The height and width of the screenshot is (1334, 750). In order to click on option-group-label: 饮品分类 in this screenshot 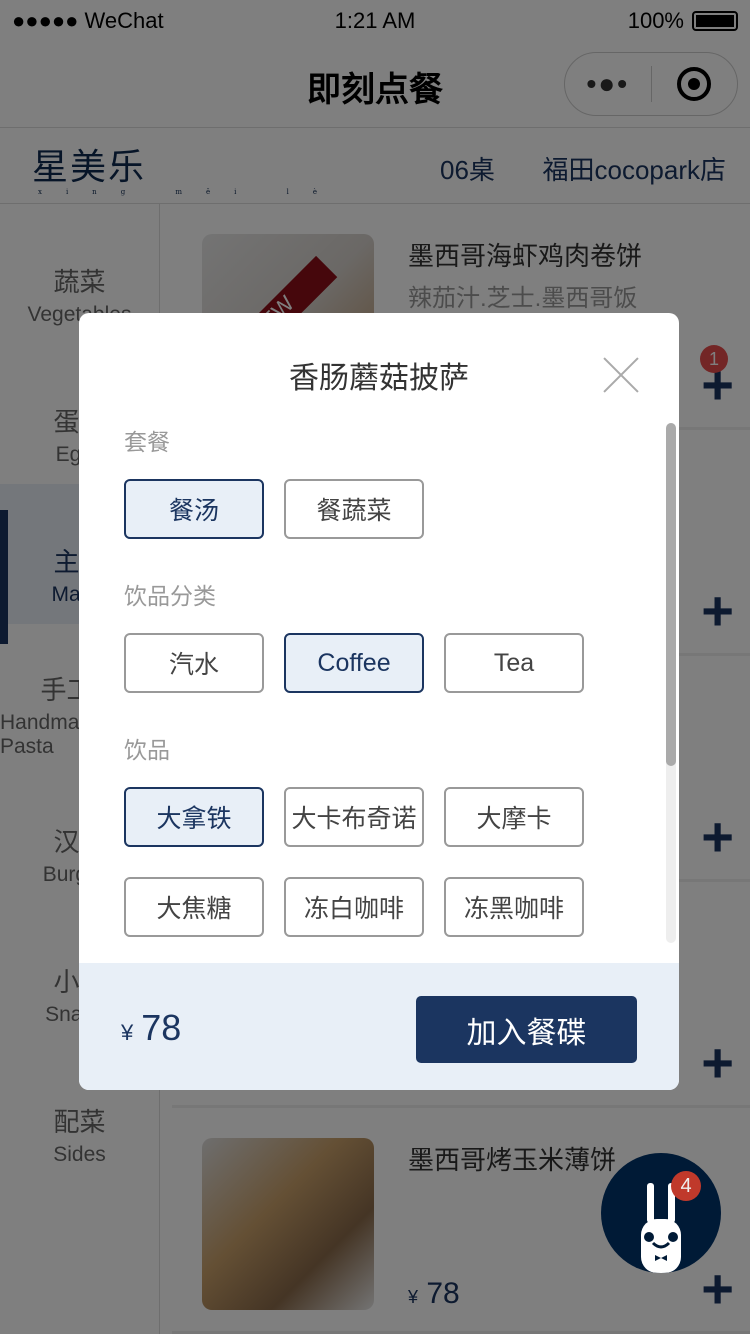, I will do `click(170, 596)`.